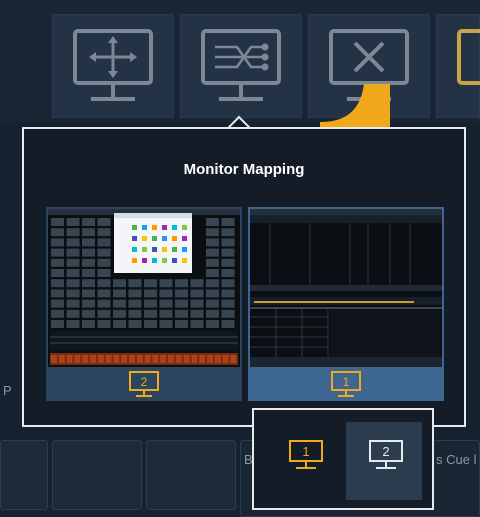 Image resolution: width=480 pixels, height=517 pixels. I want to click on partial-toolbar-button, so click(458, 66).